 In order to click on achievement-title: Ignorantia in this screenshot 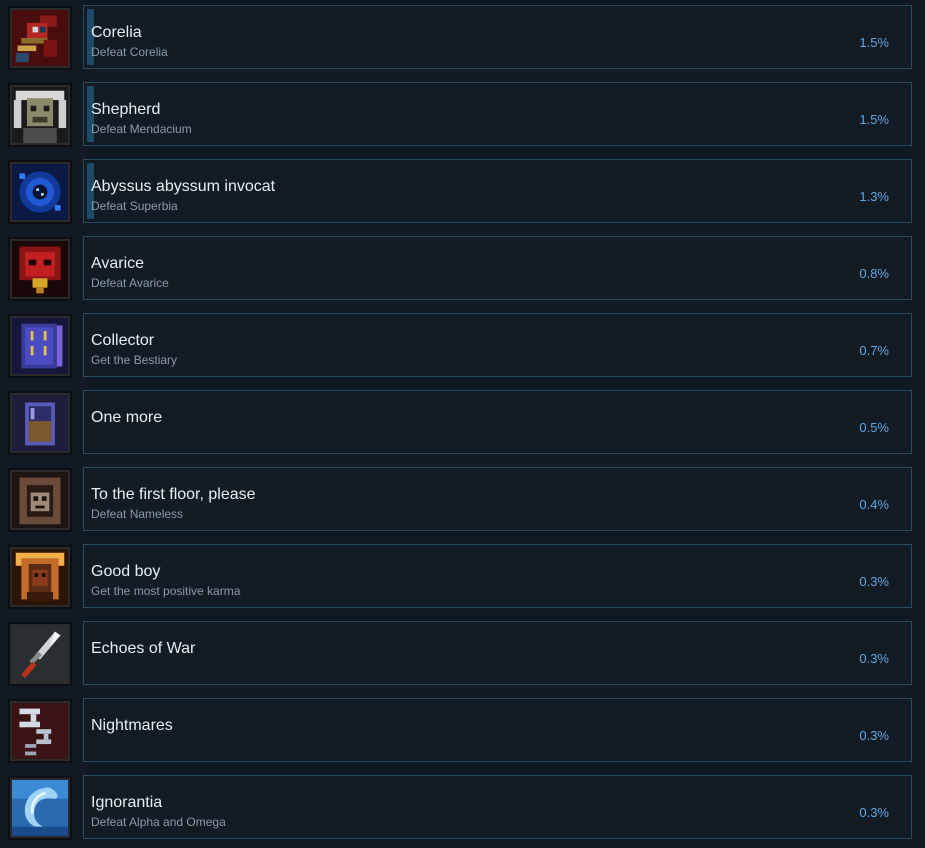, I will do `click(127, 802)`.